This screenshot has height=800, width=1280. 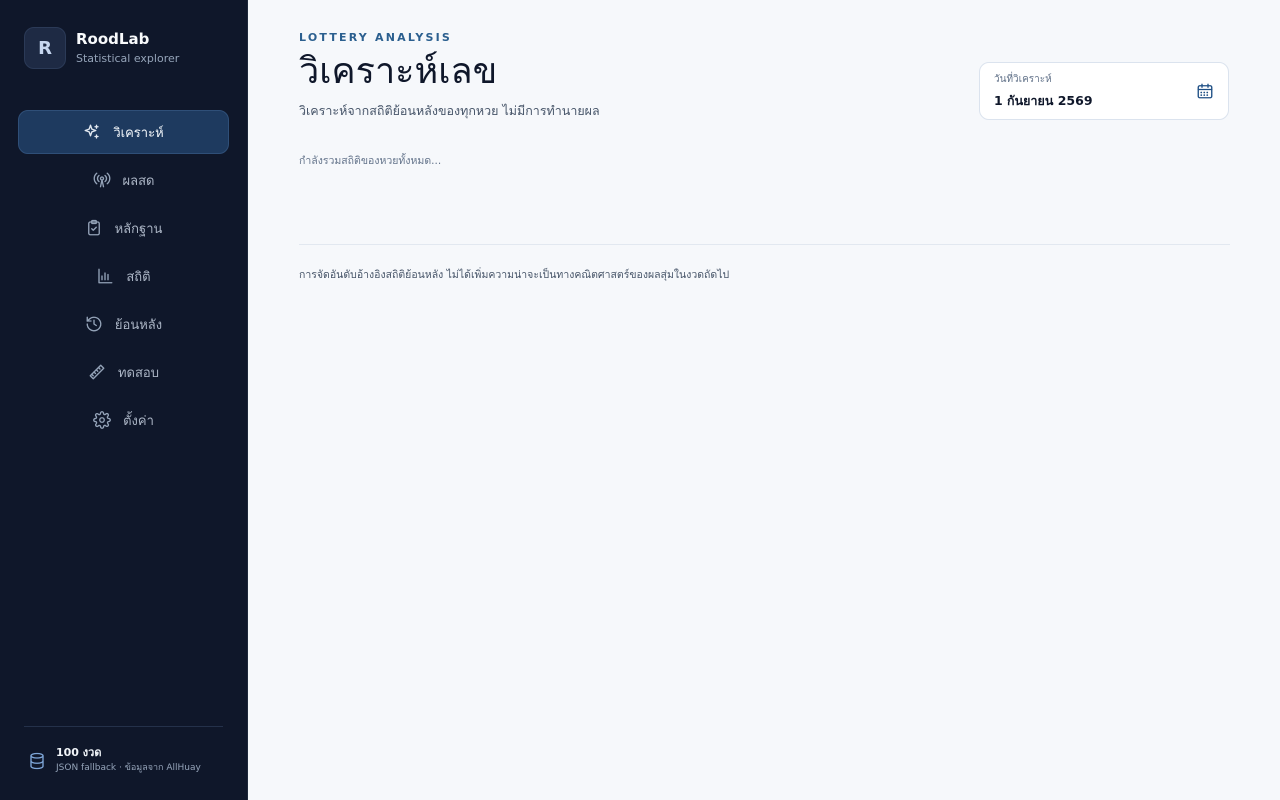 What do you see at coordinates (102, 180) in the screenshot?
I see `broadcast-icon` at bounding box center [102, 180].